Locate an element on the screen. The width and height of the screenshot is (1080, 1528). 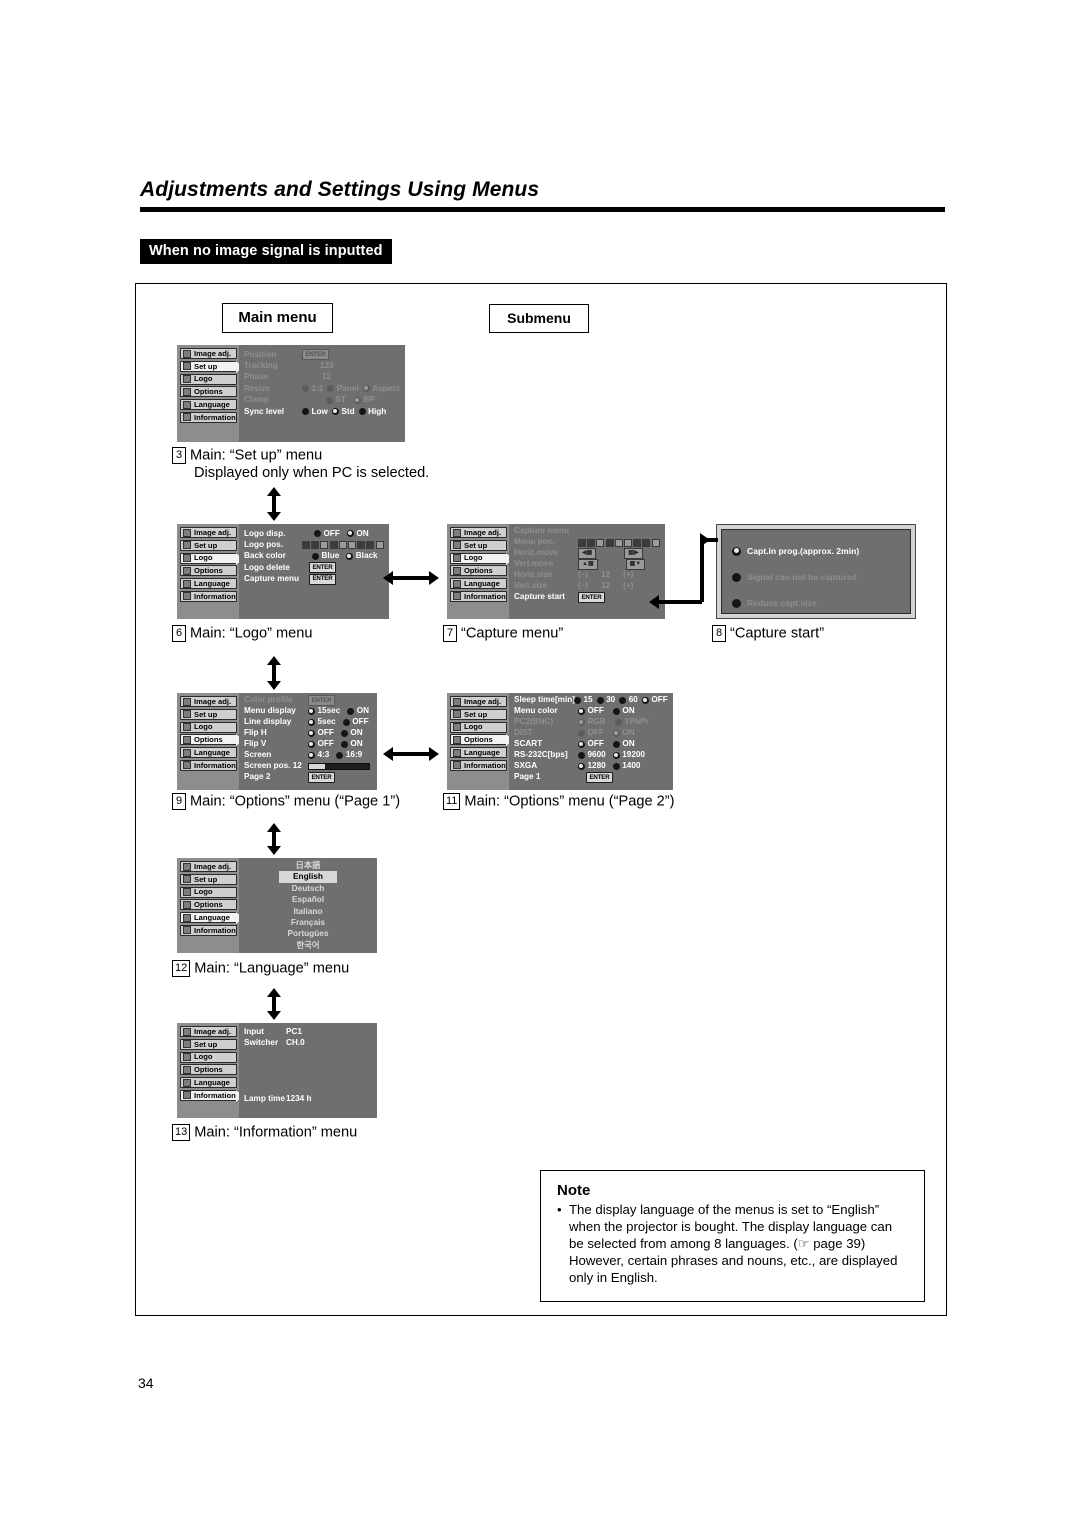
row-screen: Screen 4:3 16:9 is located at coordinates (308, 755).